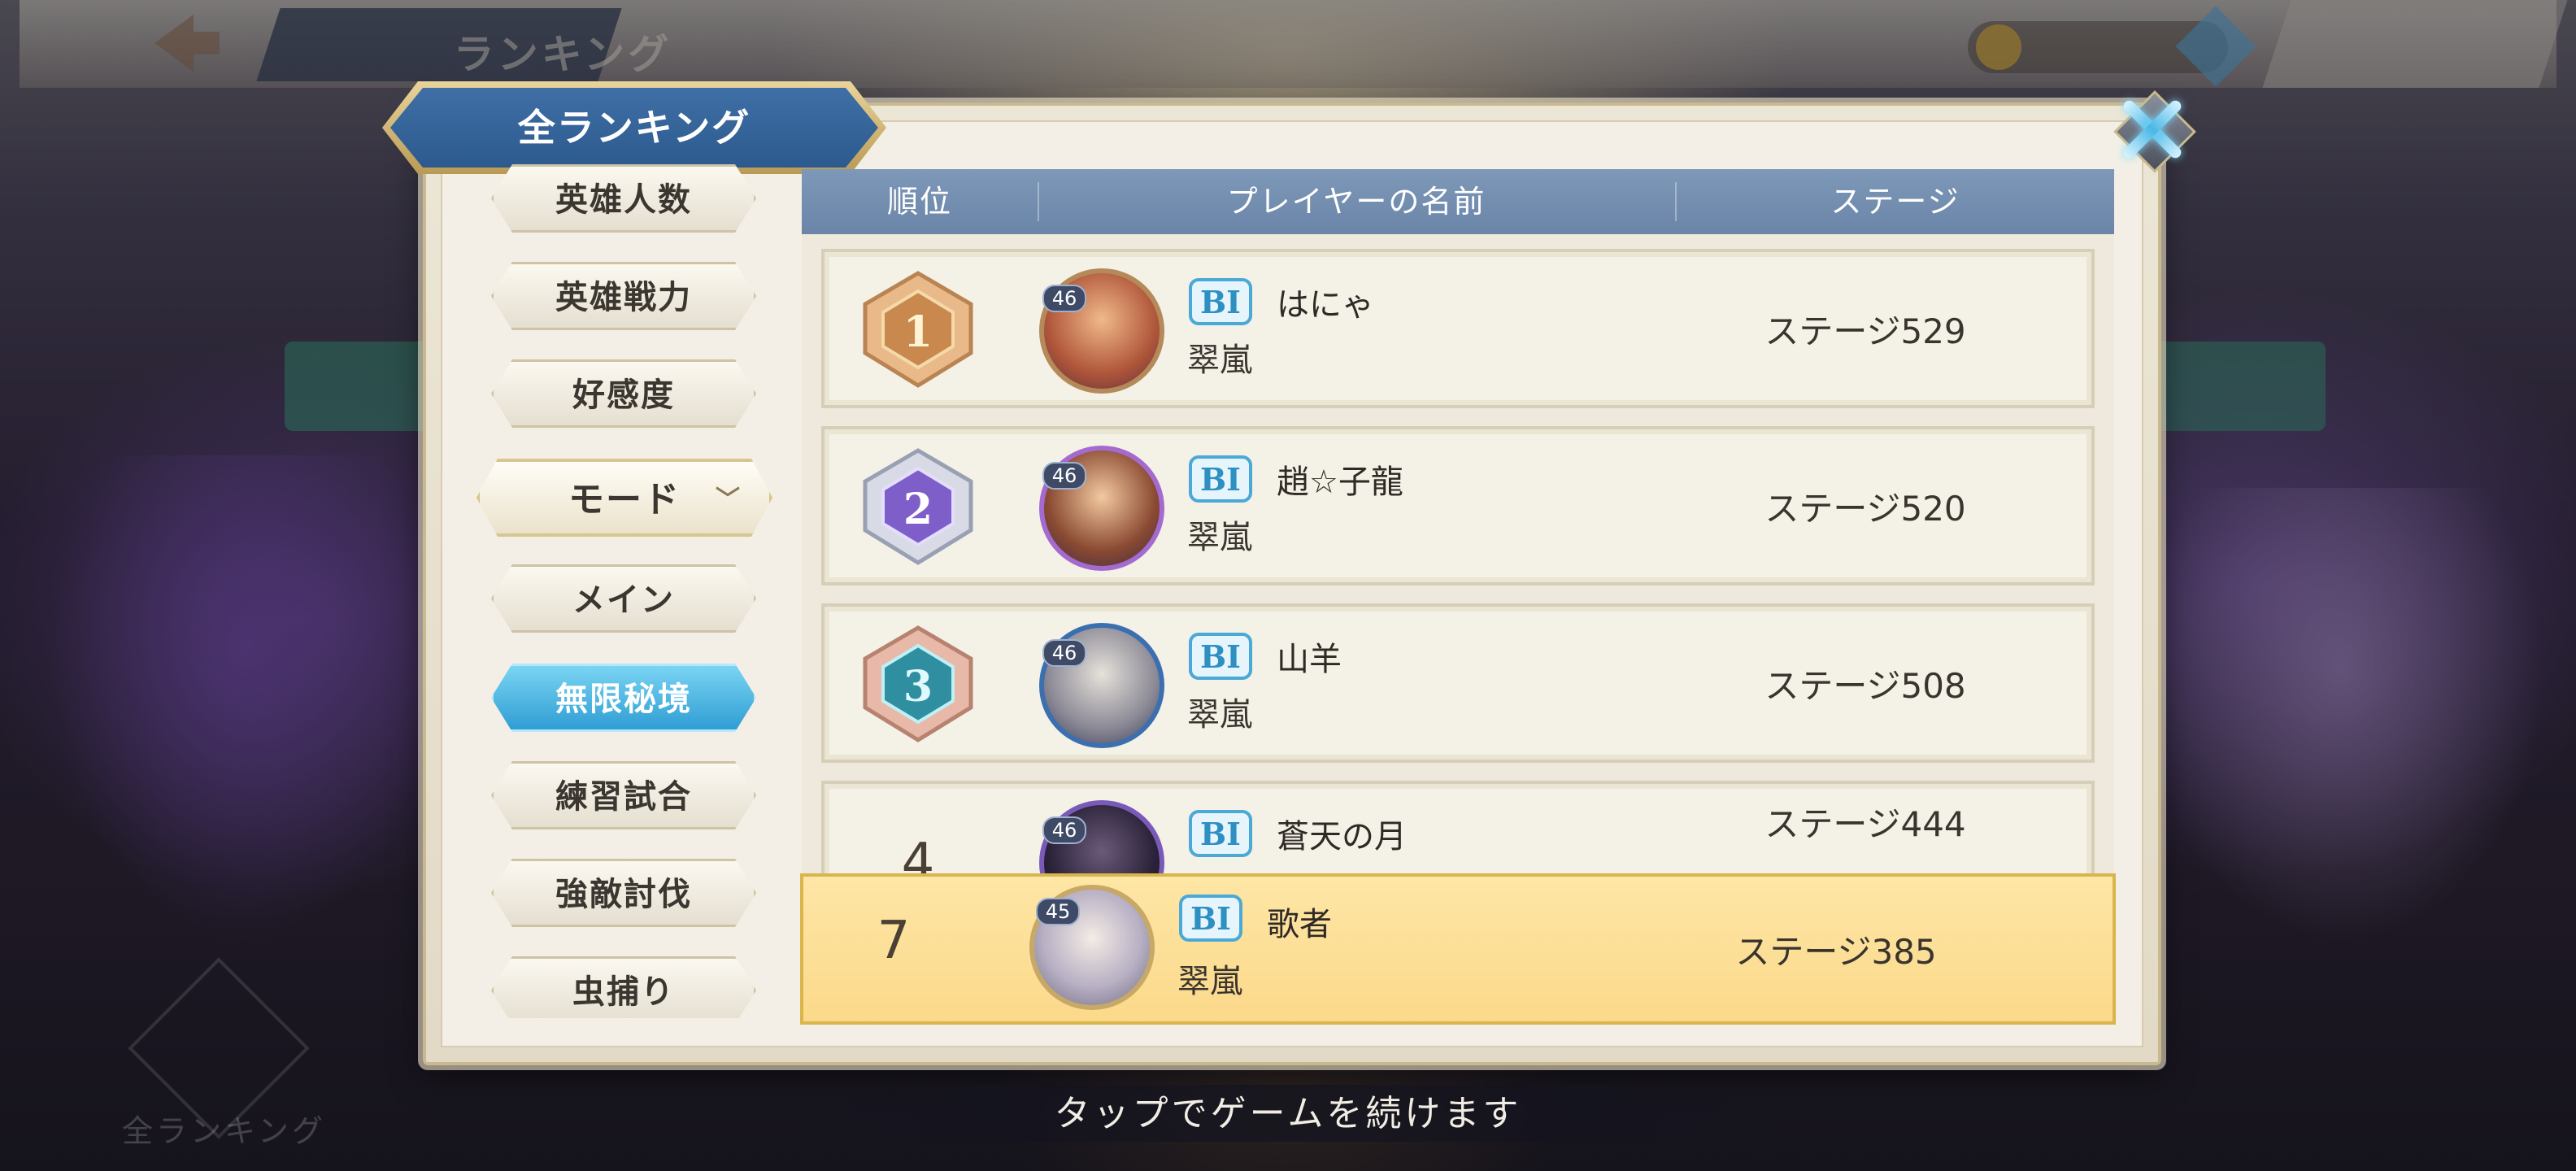 The image size is (2576, 1171). I want to click on player-name: 蒼天の月, so click(1342, 836).